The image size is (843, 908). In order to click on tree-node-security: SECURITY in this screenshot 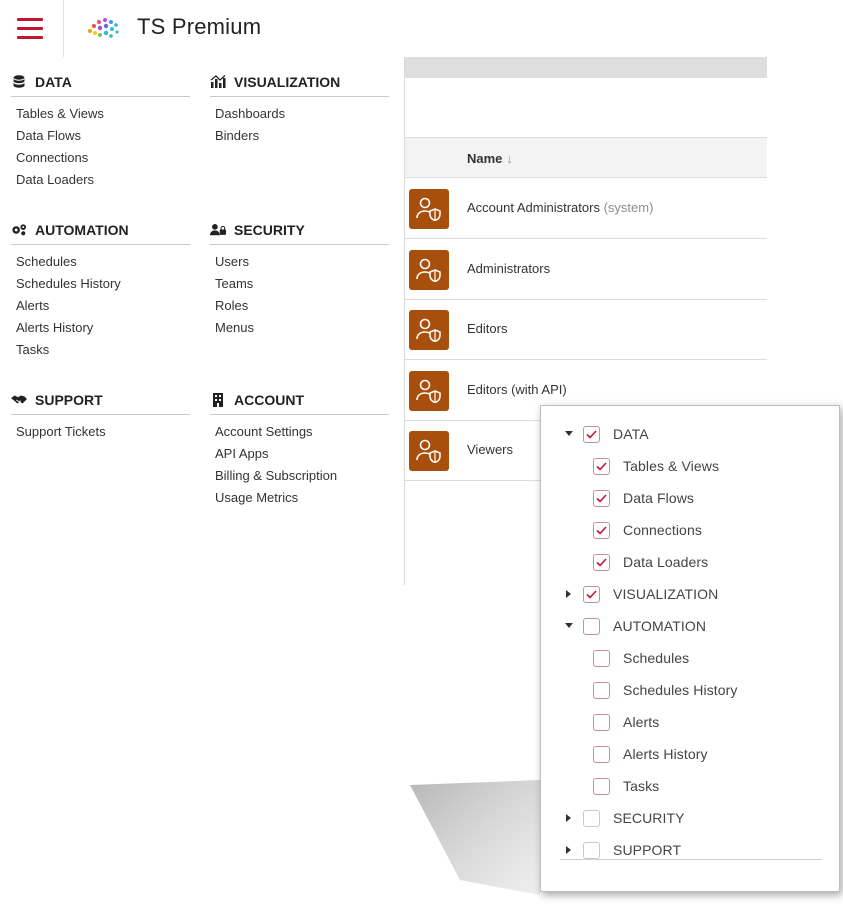, I will do `click(625, 818)`.